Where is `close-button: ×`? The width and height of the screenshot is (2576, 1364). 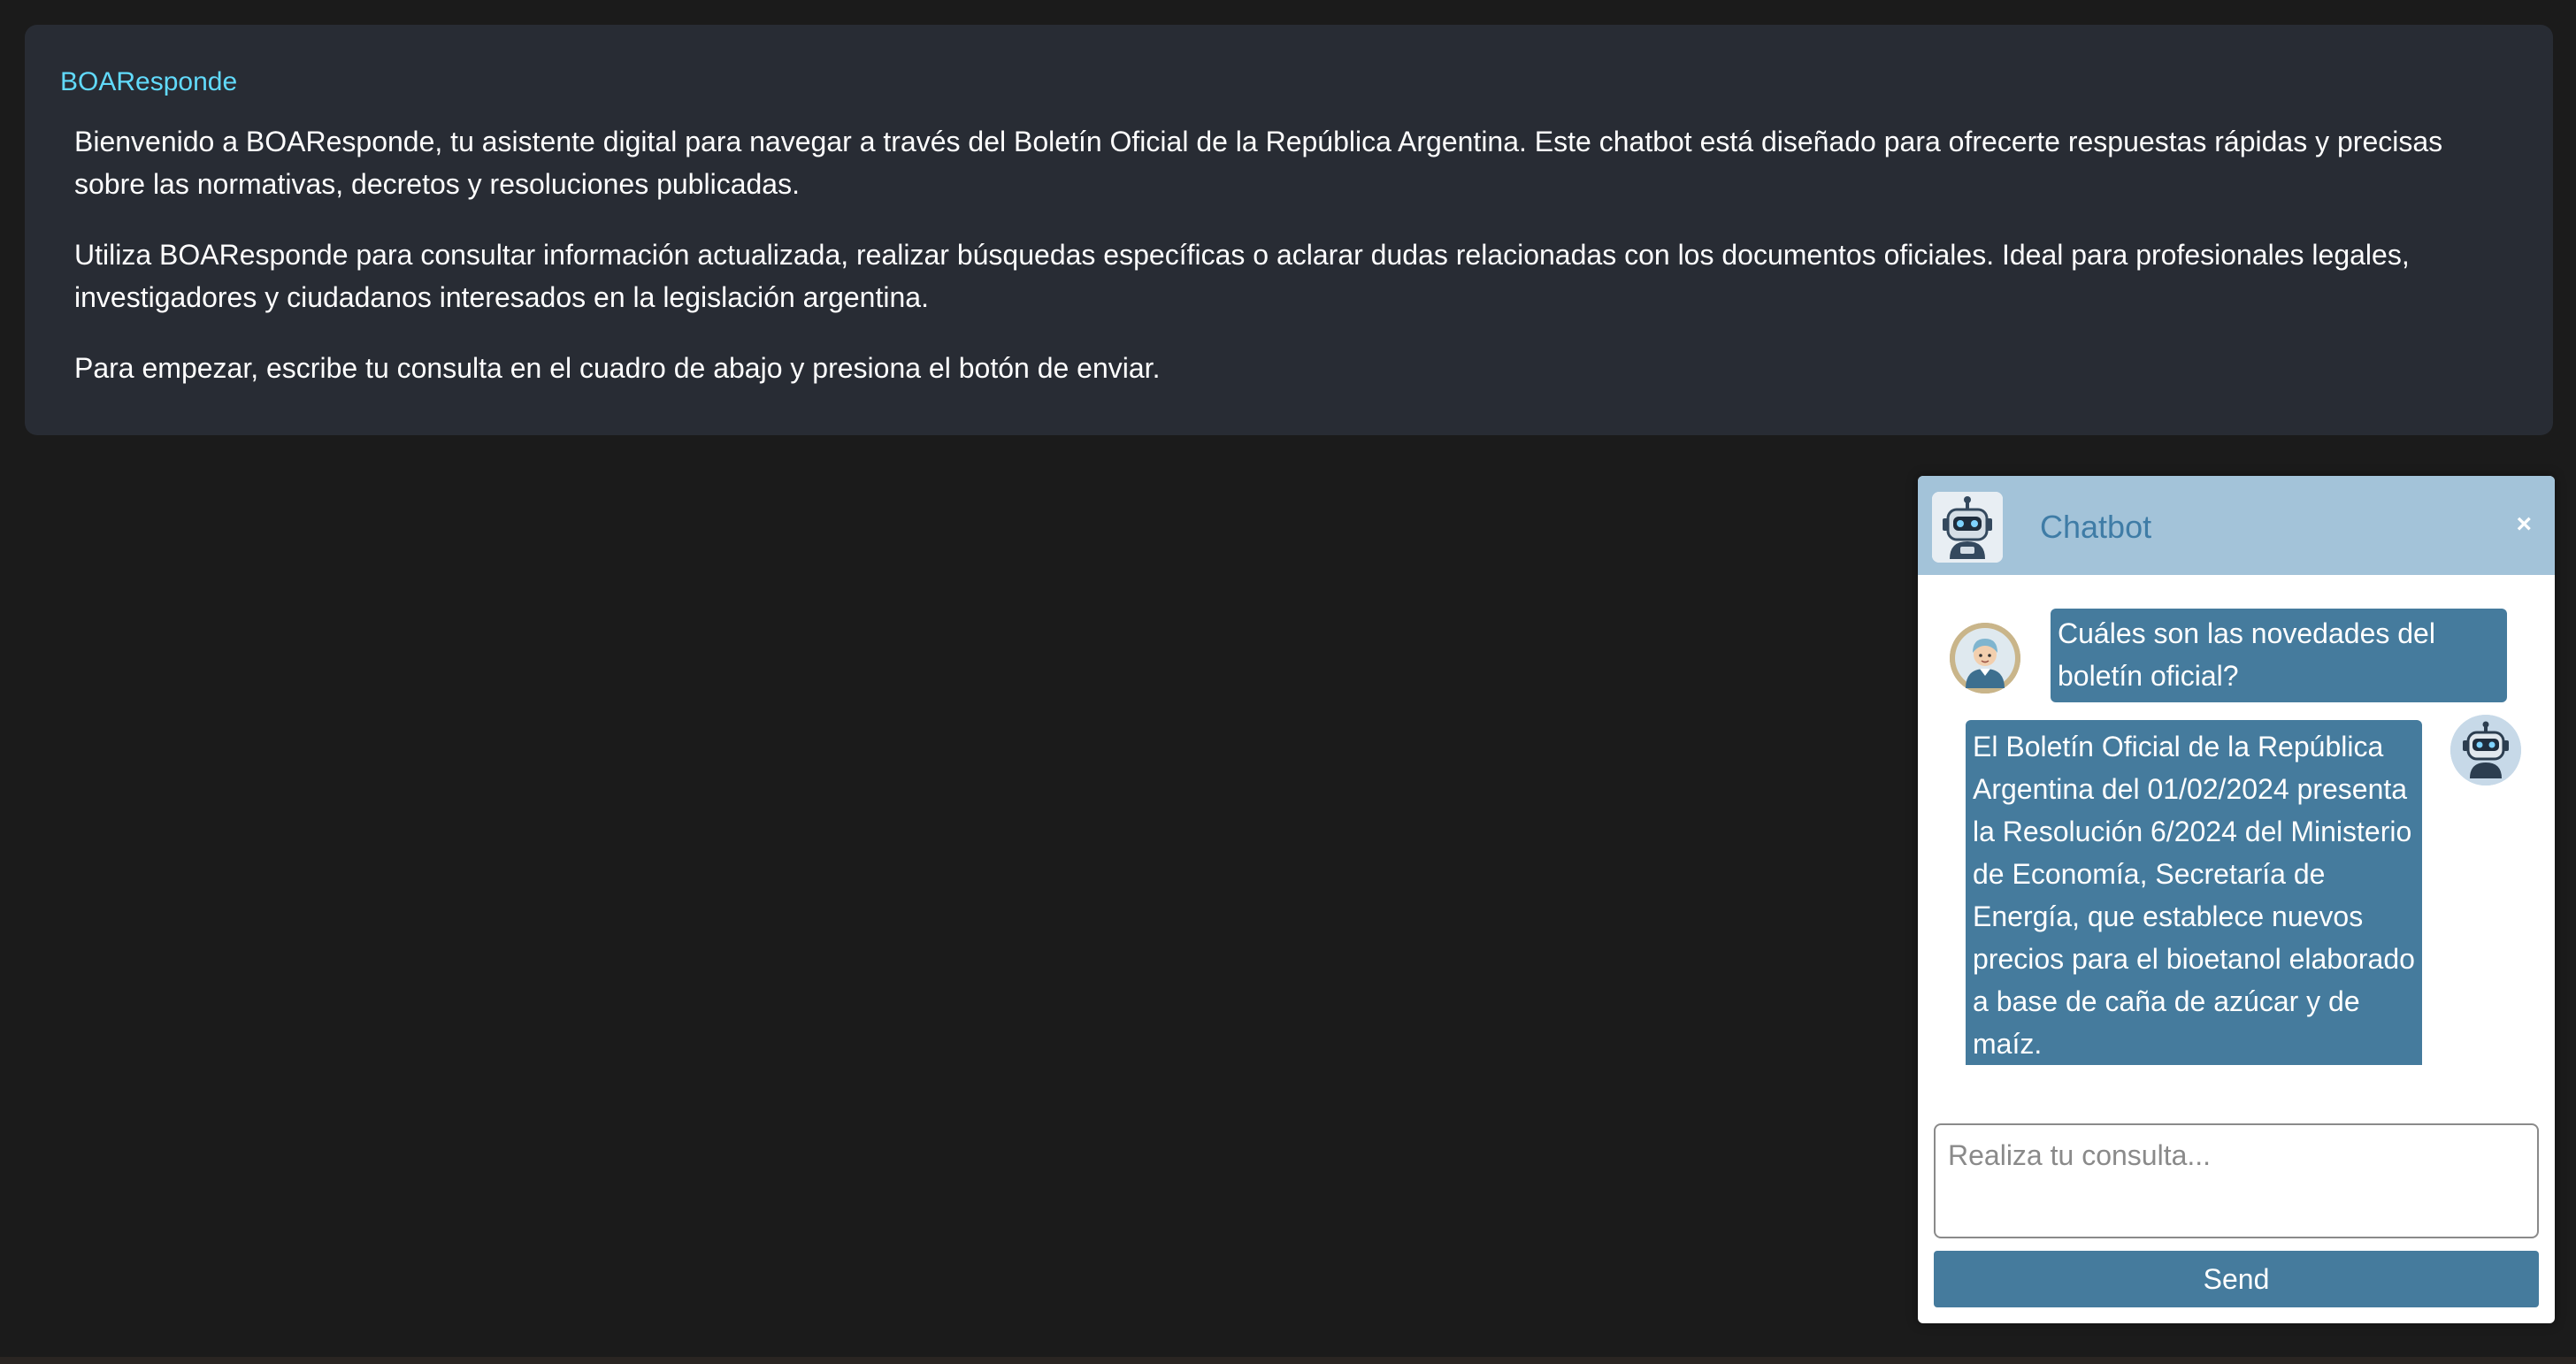 close-button: × is located at coordinates (2524, 524).